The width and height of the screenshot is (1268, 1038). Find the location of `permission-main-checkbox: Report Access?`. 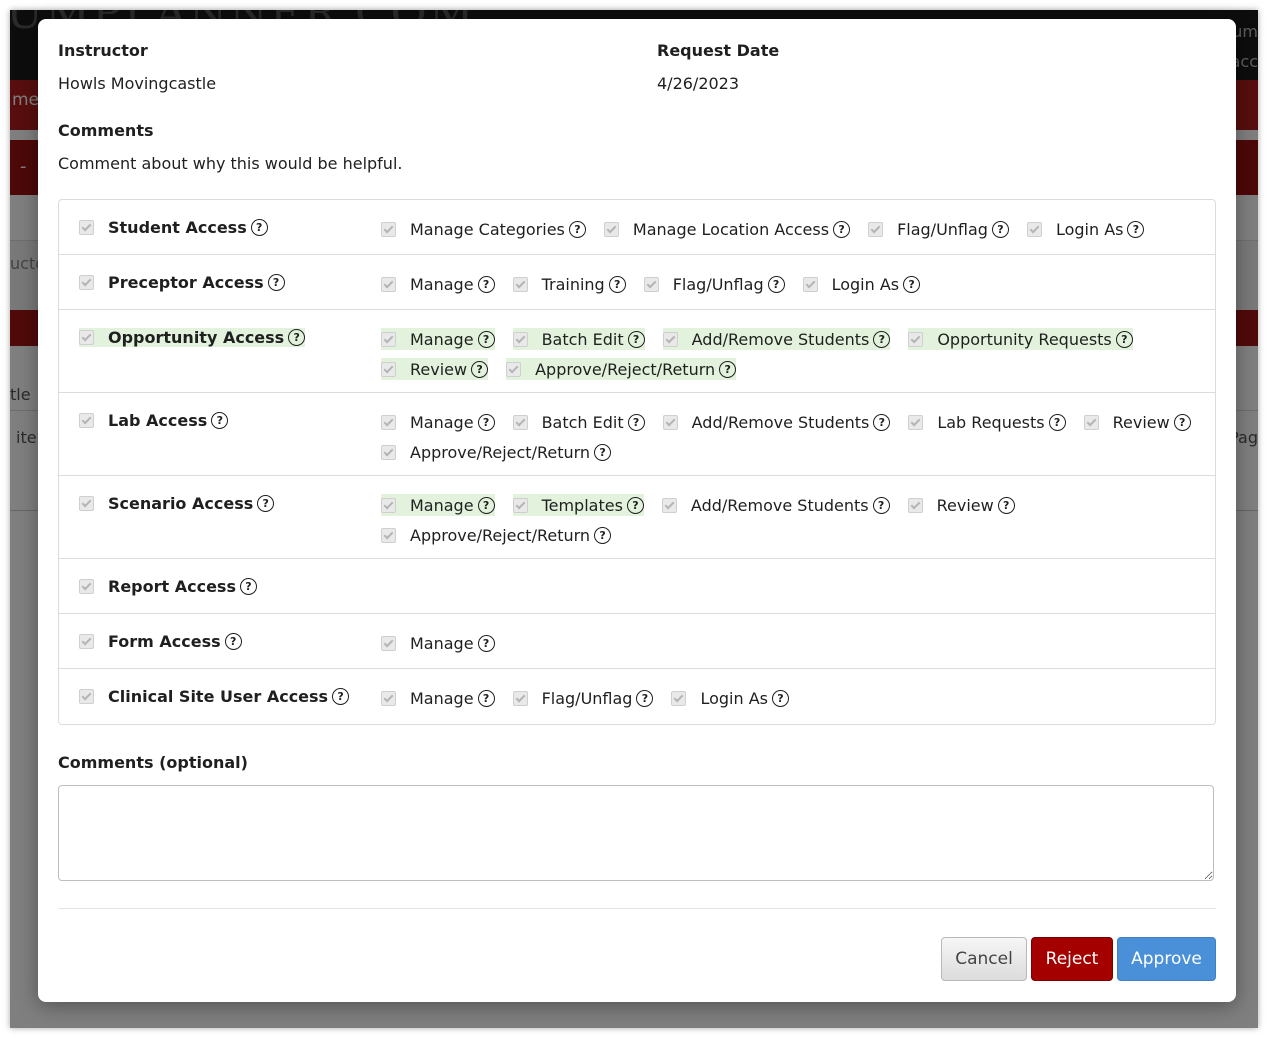

permission-main-checkbox: Report Access? is located at coordinates (168, 586).